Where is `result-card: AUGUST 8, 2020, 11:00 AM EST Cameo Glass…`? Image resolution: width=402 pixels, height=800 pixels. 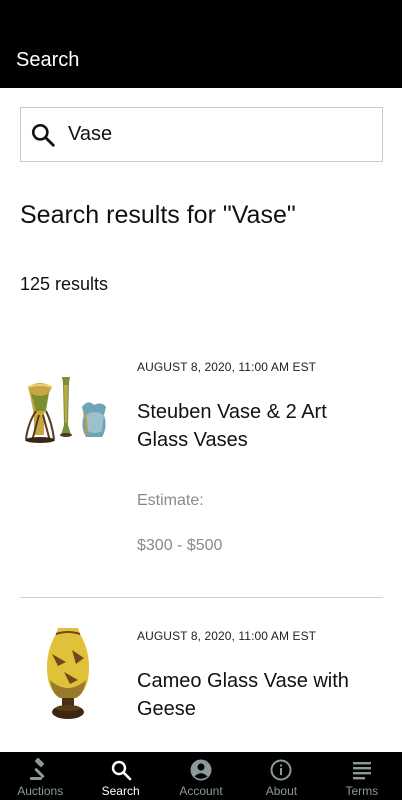
result-card: AUGUST 8, 2020, 11:00 AM EST Cameo Glass… is located at coordinates (201, 688).